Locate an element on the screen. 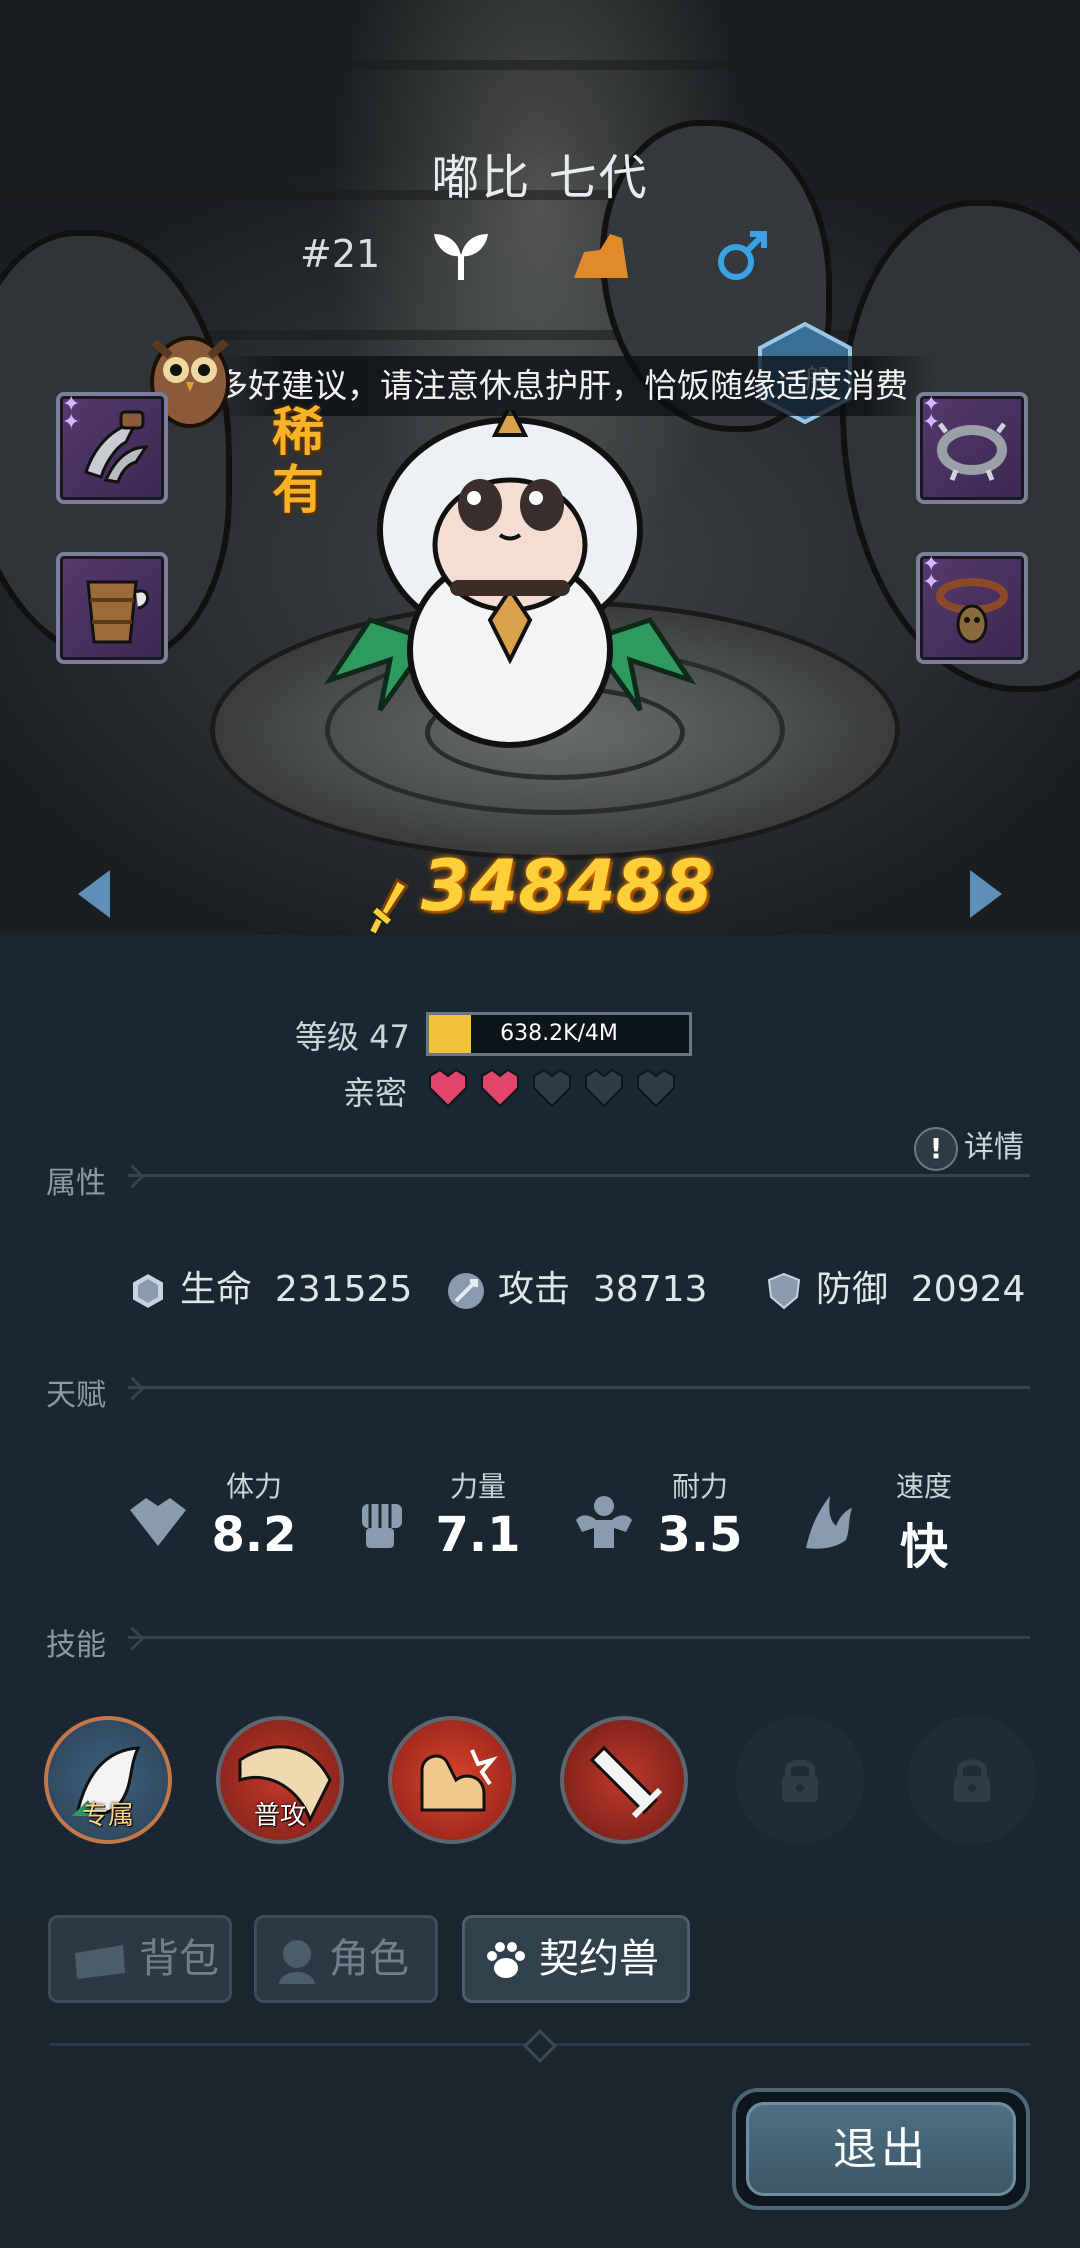 This screenshot has width=1080, height=2248. tab-contract-beast-label: 契约兽 is located at coordinates (599, 1959).